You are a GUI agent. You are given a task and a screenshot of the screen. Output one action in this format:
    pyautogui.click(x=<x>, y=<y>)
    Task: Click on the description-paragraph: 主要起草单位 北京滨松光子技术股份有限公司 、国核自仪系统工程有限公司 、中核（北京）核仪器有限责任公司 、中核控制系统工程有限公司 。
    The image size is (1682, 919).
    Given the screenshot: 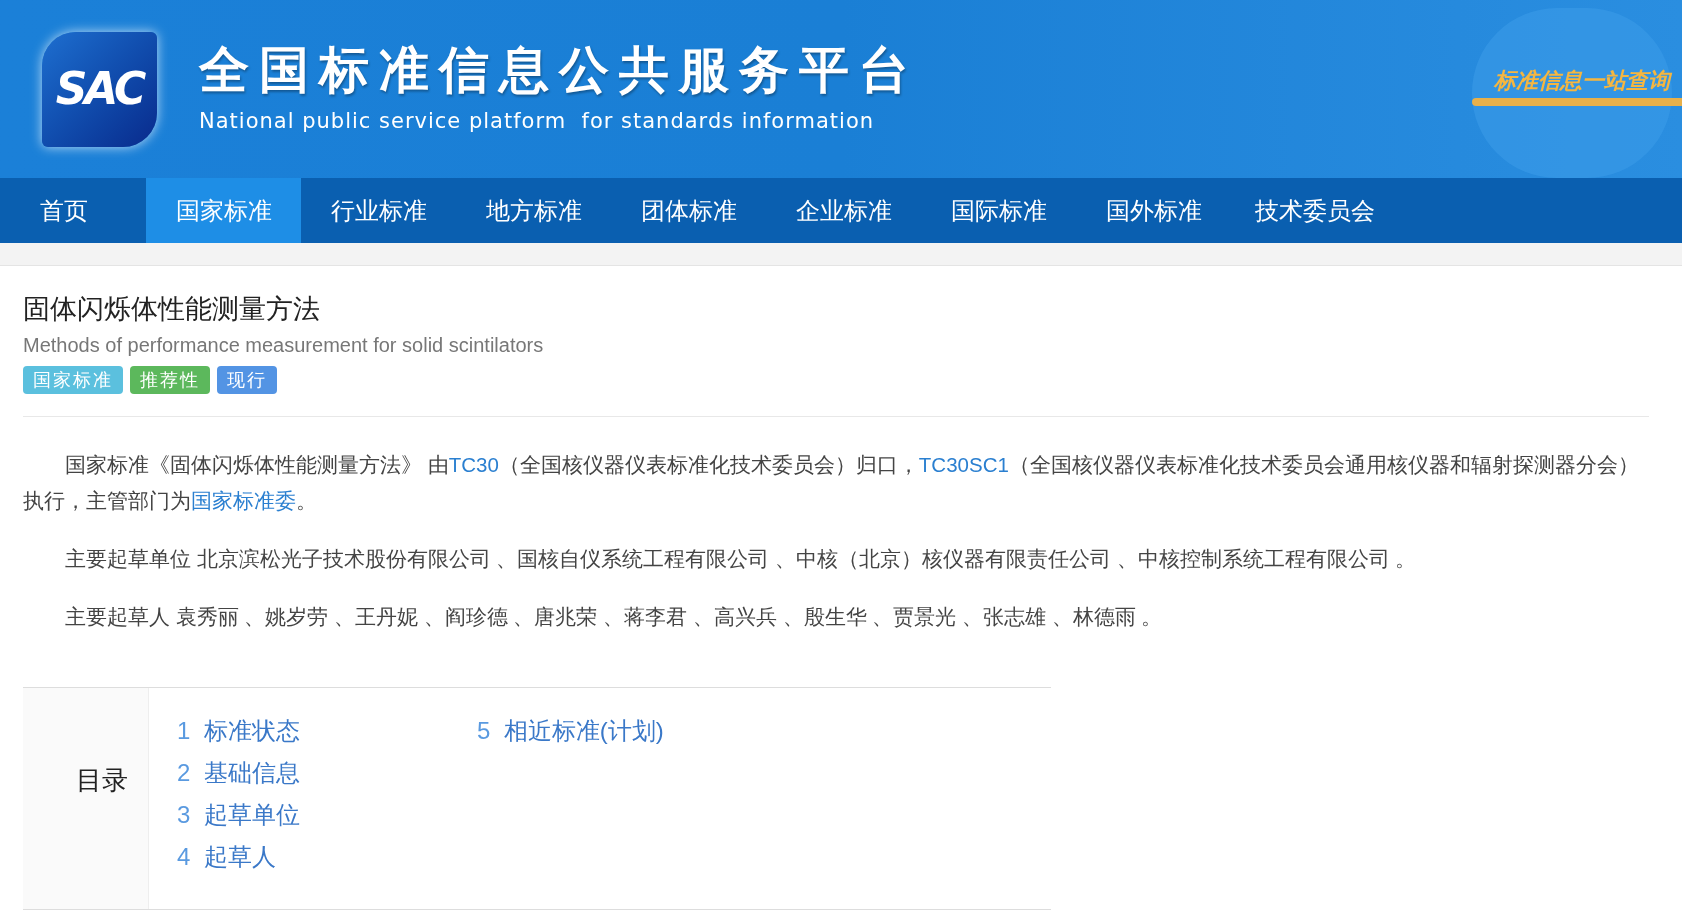 What is the action you would take?
    pyautogui.click(x=741, y=559)
    